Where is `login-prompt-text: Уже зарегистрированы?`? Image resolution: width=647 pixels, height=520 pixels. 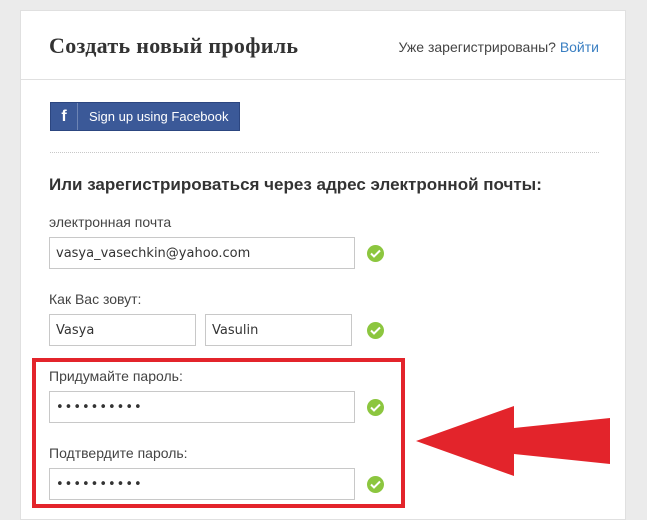
login-prompt-text: Уже зарегистрированы? is located at coordinates (477, 47).